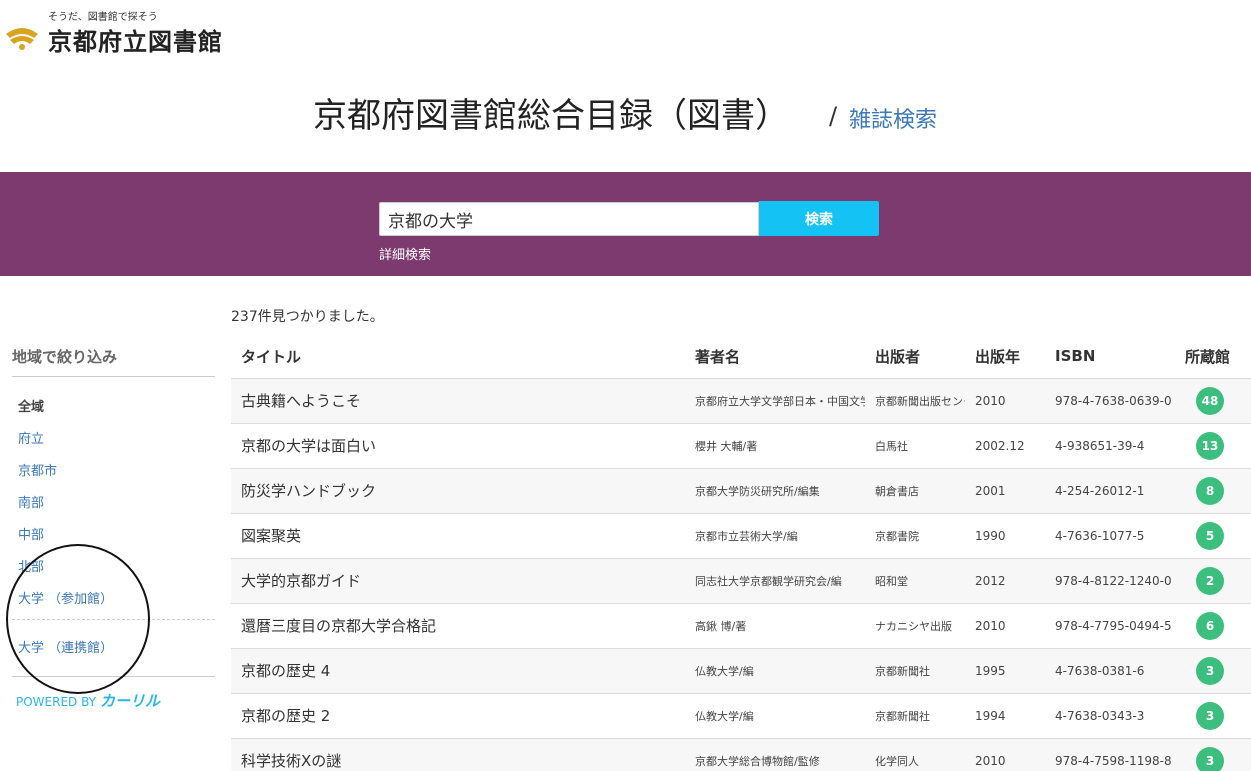 The width and height of the screenshot is (1251, 771). Describe the element at coordinates (569, 219) in the screenshot. I see `search-input` at that location.